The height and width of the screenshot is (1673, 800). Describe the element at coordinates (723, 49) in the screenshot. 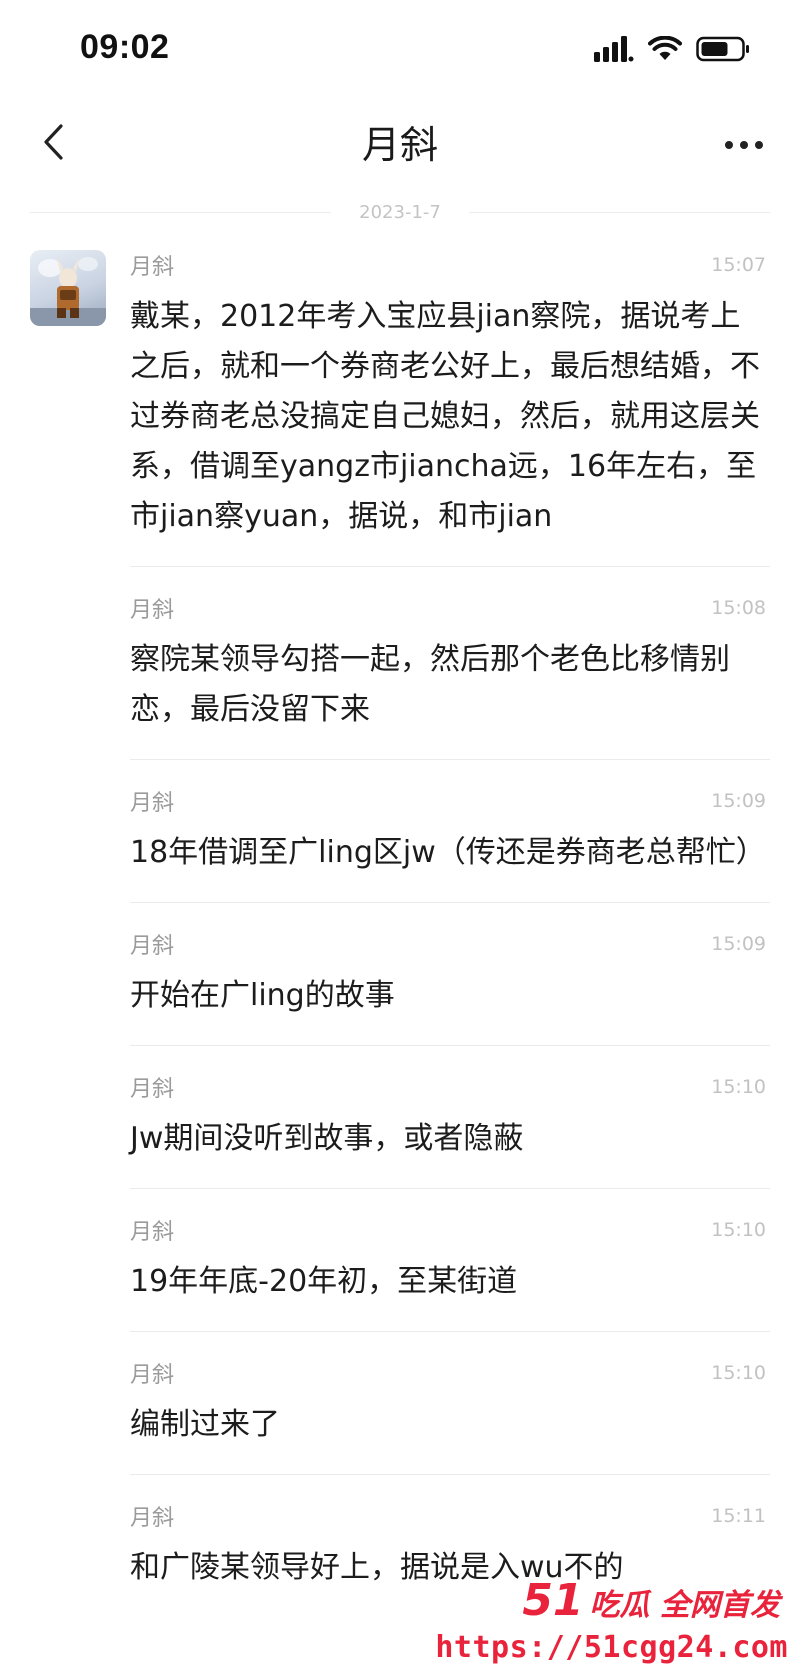

I see `battery-icon` at that location.